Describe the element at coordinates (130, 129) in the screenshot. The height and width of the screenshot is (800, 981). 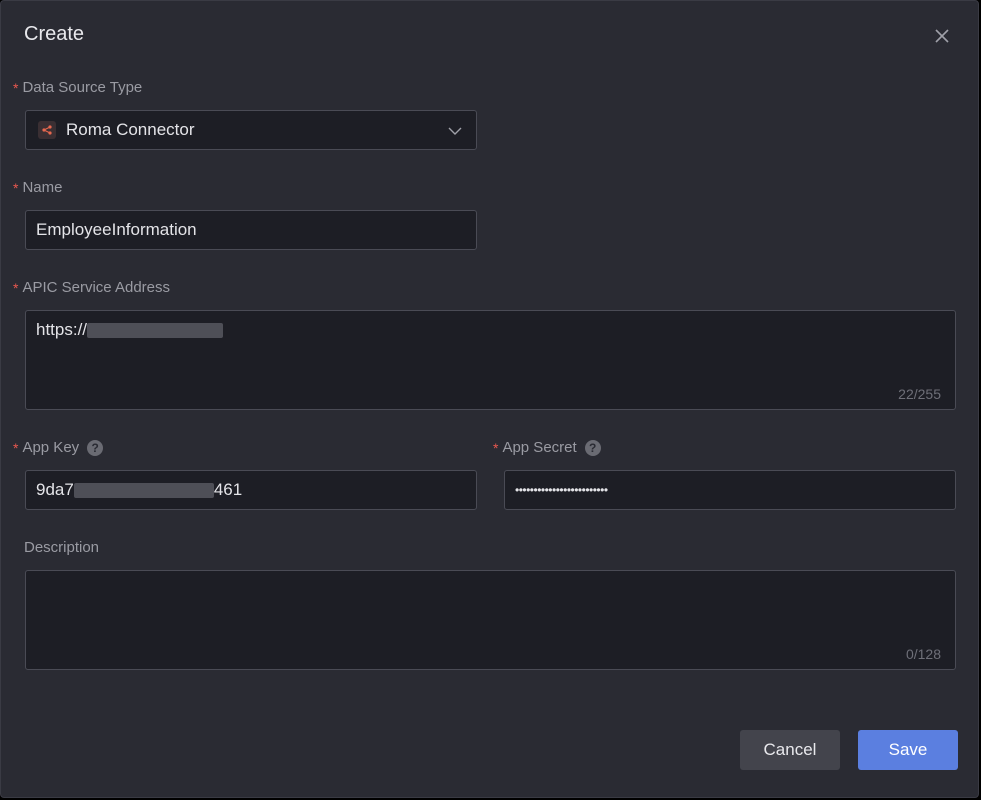
I see `data-source-type-value: Roma Connector` at that location.